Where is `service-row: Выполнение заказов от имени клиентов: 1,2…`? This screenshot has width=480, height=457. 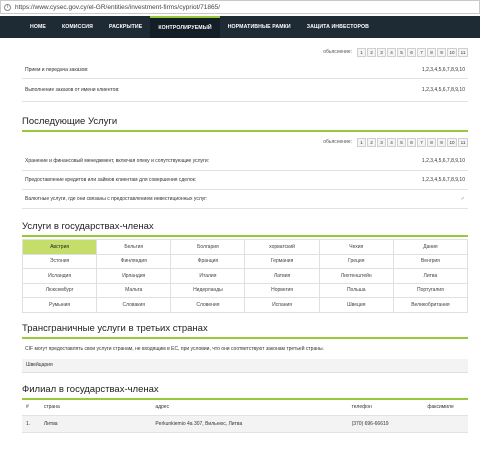 service-row: Выполнение заказов от имени клиентов: 1,2… is located at coordinates (245, 90).